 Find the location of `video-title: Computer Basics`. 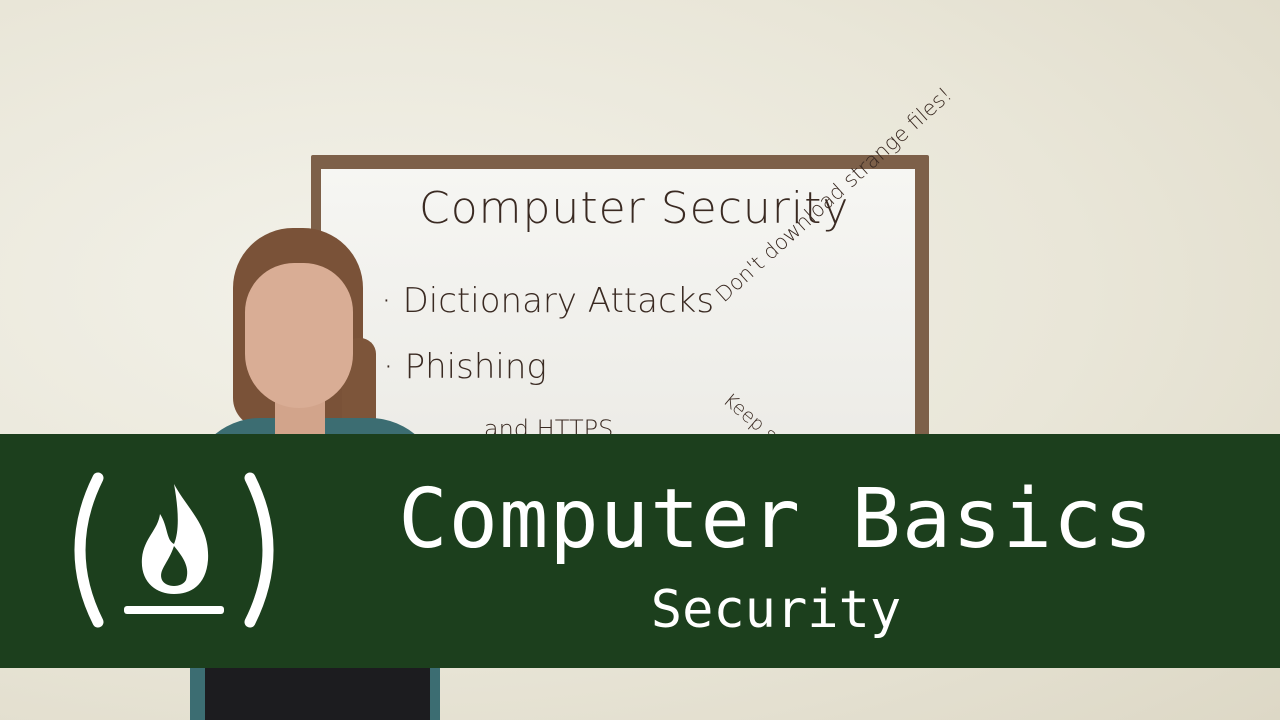

video-title: Computer Basics is located at coordinates (776, 519).